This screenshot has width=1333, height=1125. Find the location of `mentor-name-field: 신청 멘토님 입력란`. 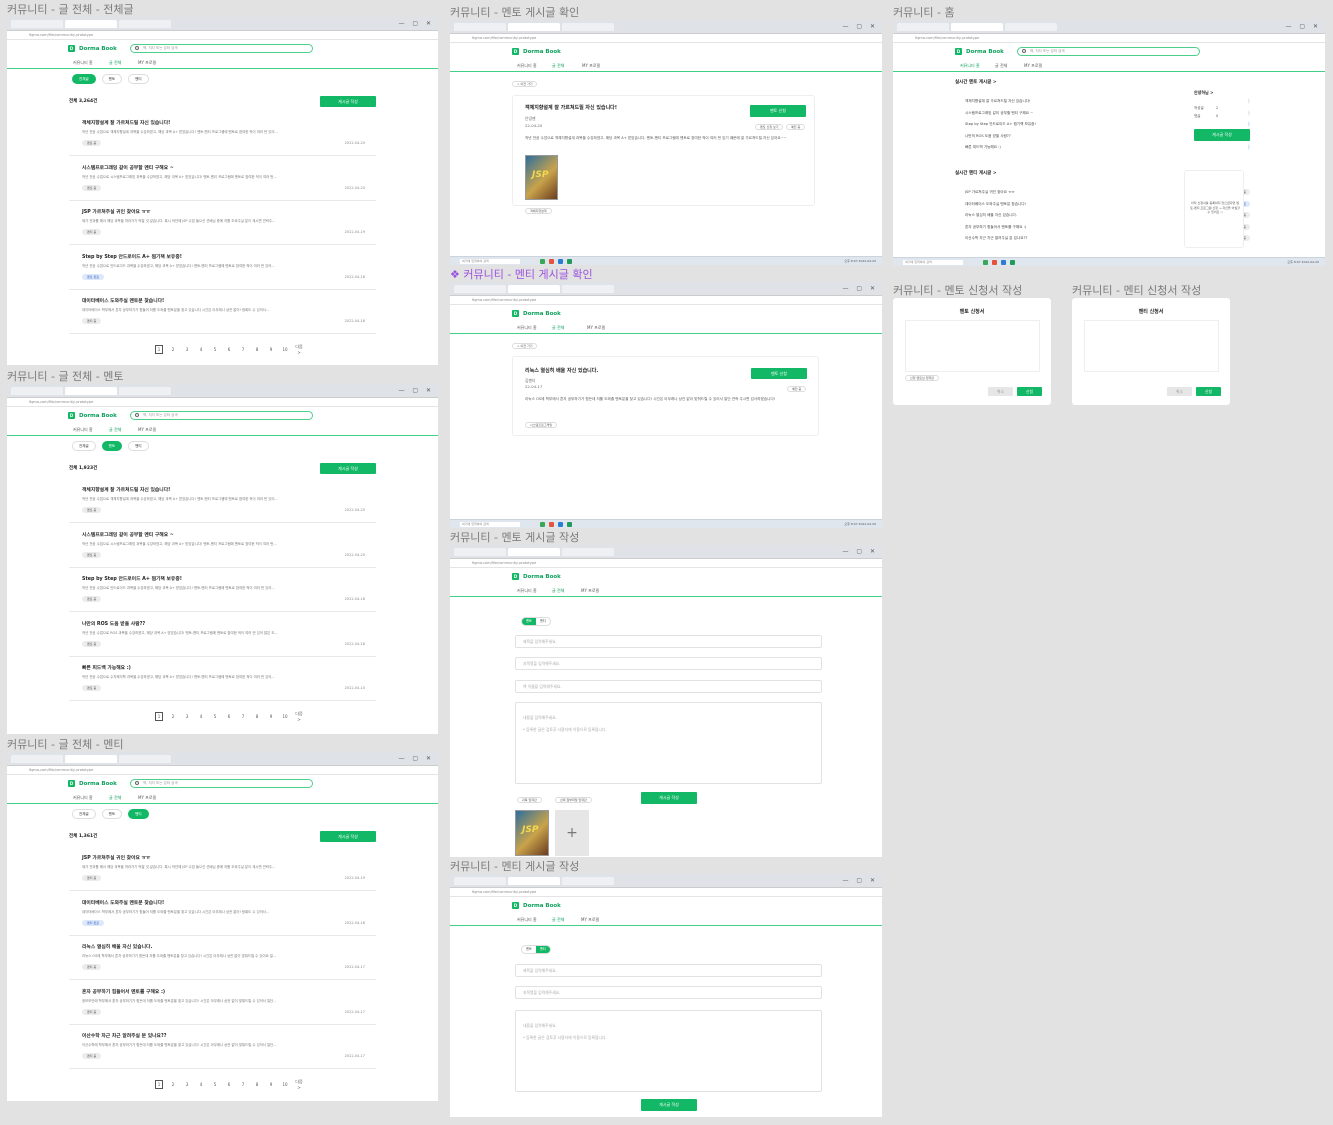

mentor-name-field: 신청 멘토님 입력란 is located at coordinates (922, 378).